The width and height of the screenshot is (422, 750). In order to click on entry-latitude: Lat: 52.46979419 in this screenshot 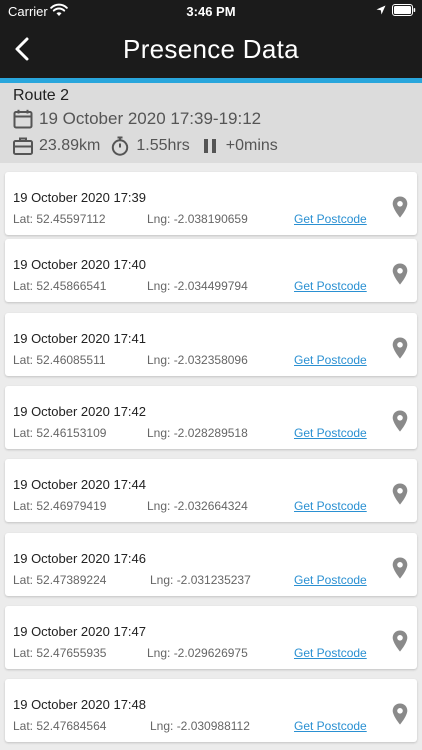, I will do `click(60, 506)`.